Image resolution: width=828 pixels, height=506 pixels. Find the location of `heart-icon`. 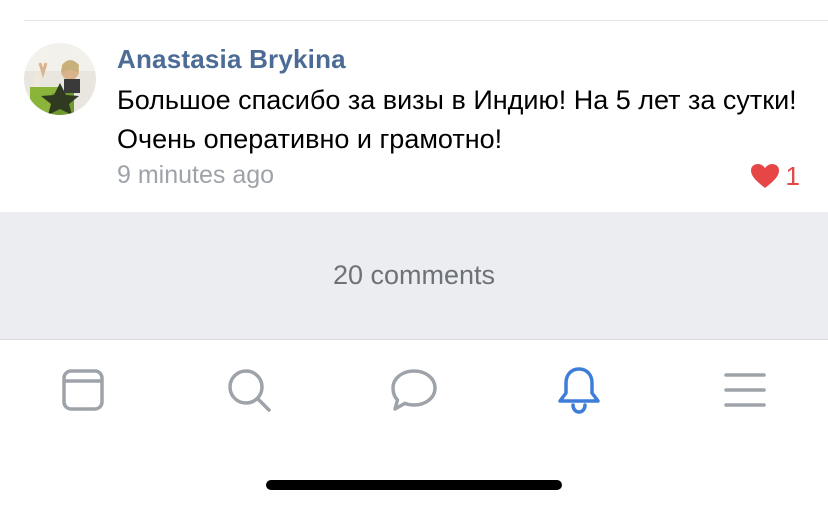

heart-icon is located at coordinates (764, 176).